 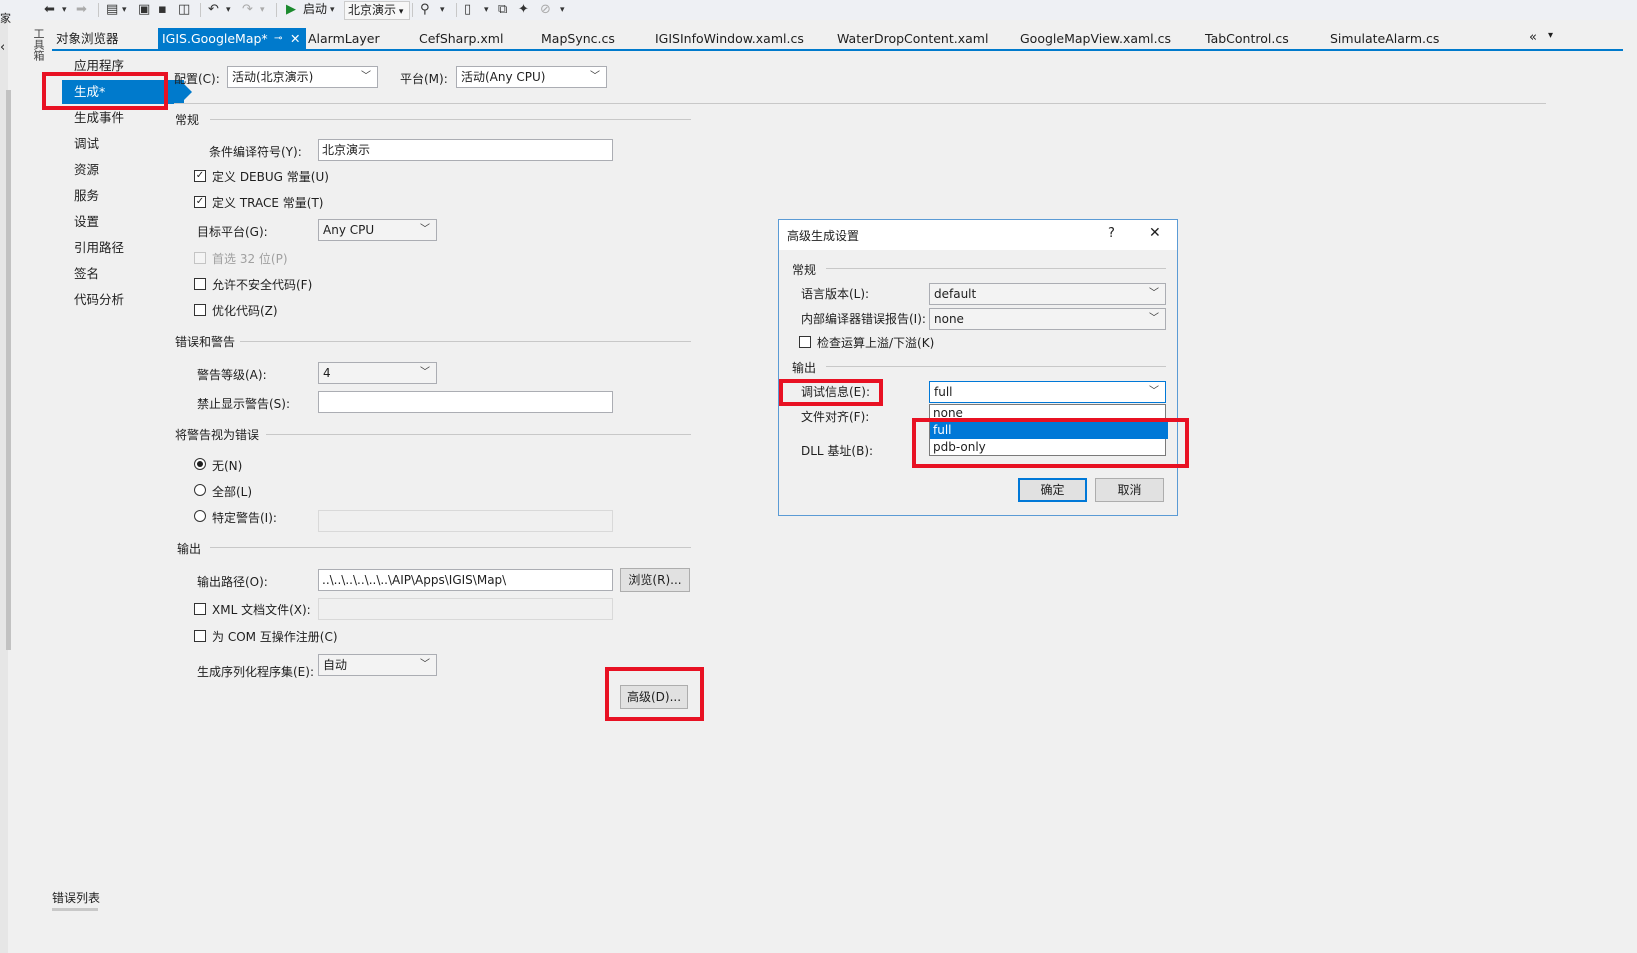 I want to click on tab-list-dropdown-icon: ▾, so click(x=1550, y=35).